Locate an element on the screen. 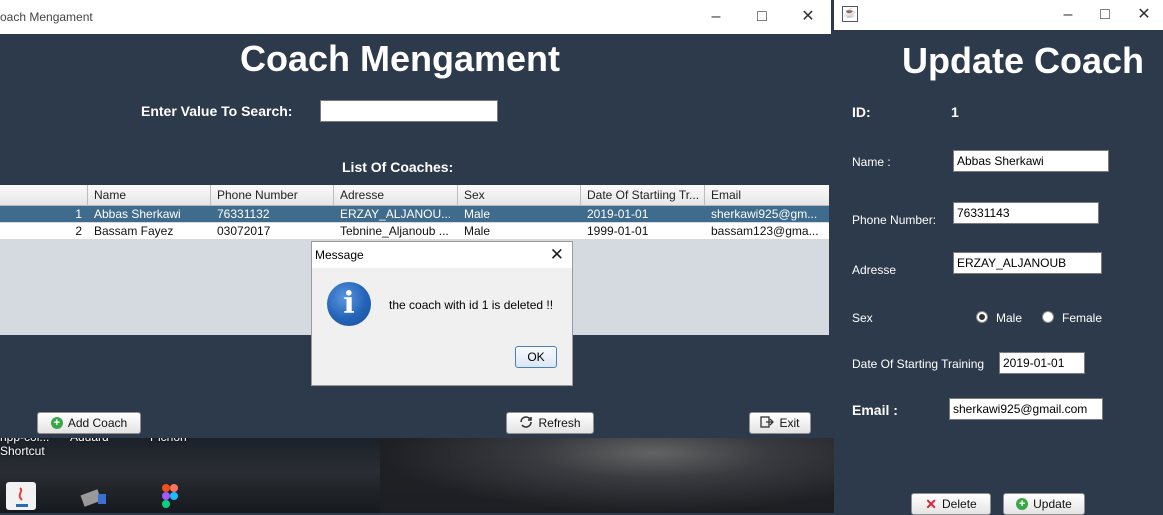  desktop-background: npp-col... Aduard Pichon Shortcut is located at coordinates (417, 471).